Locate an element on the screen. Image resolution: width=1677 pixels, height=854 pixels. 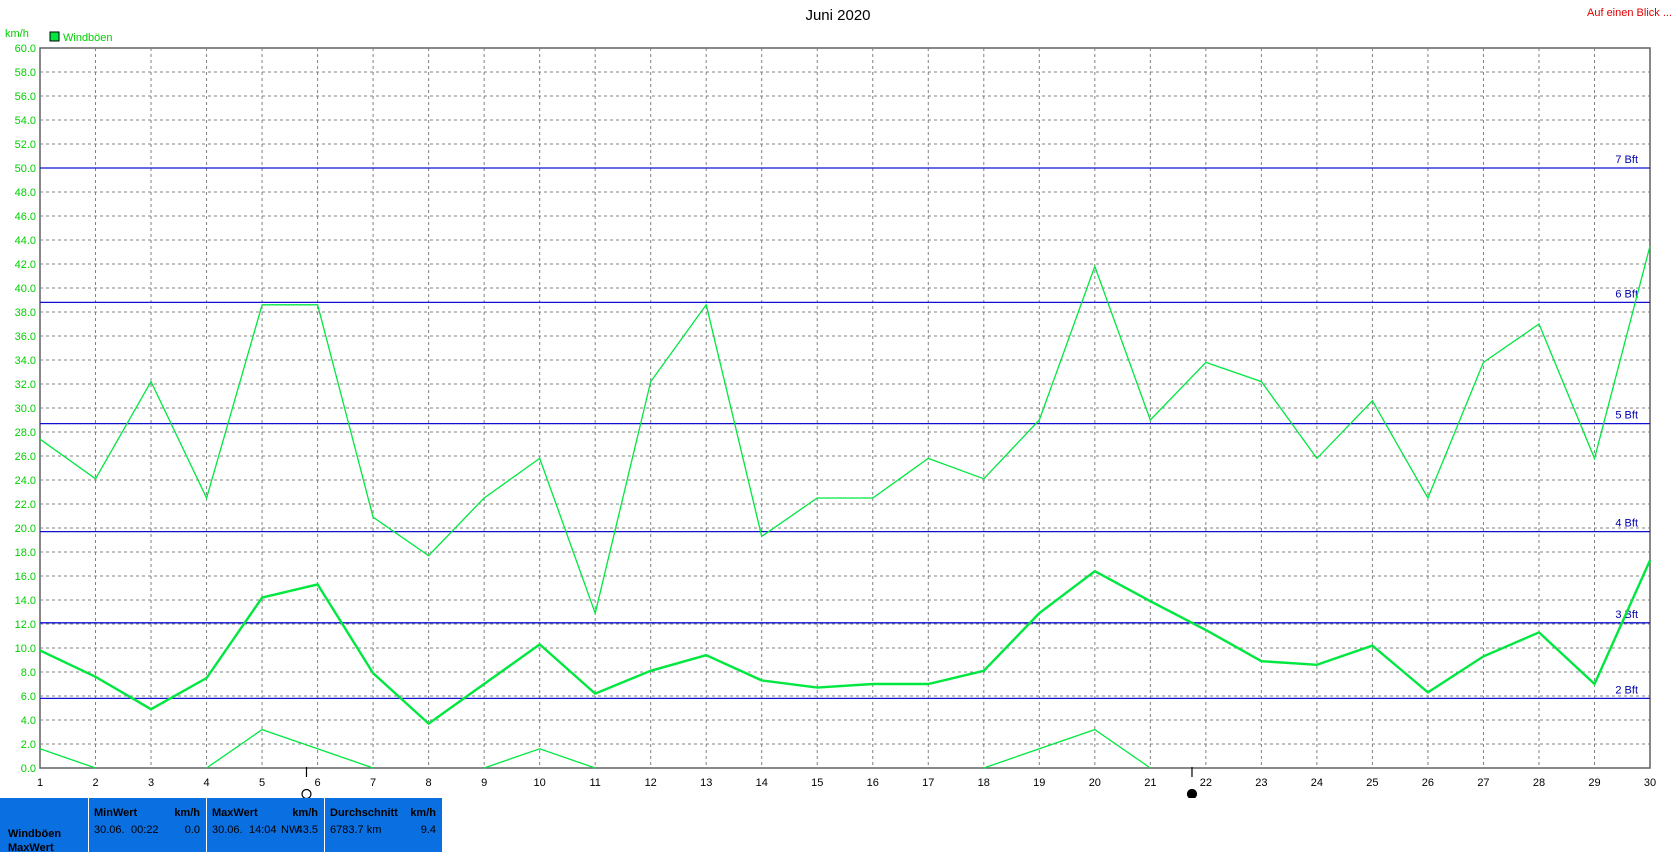
min-date: 30.06. is located at coordinates (109, 830).